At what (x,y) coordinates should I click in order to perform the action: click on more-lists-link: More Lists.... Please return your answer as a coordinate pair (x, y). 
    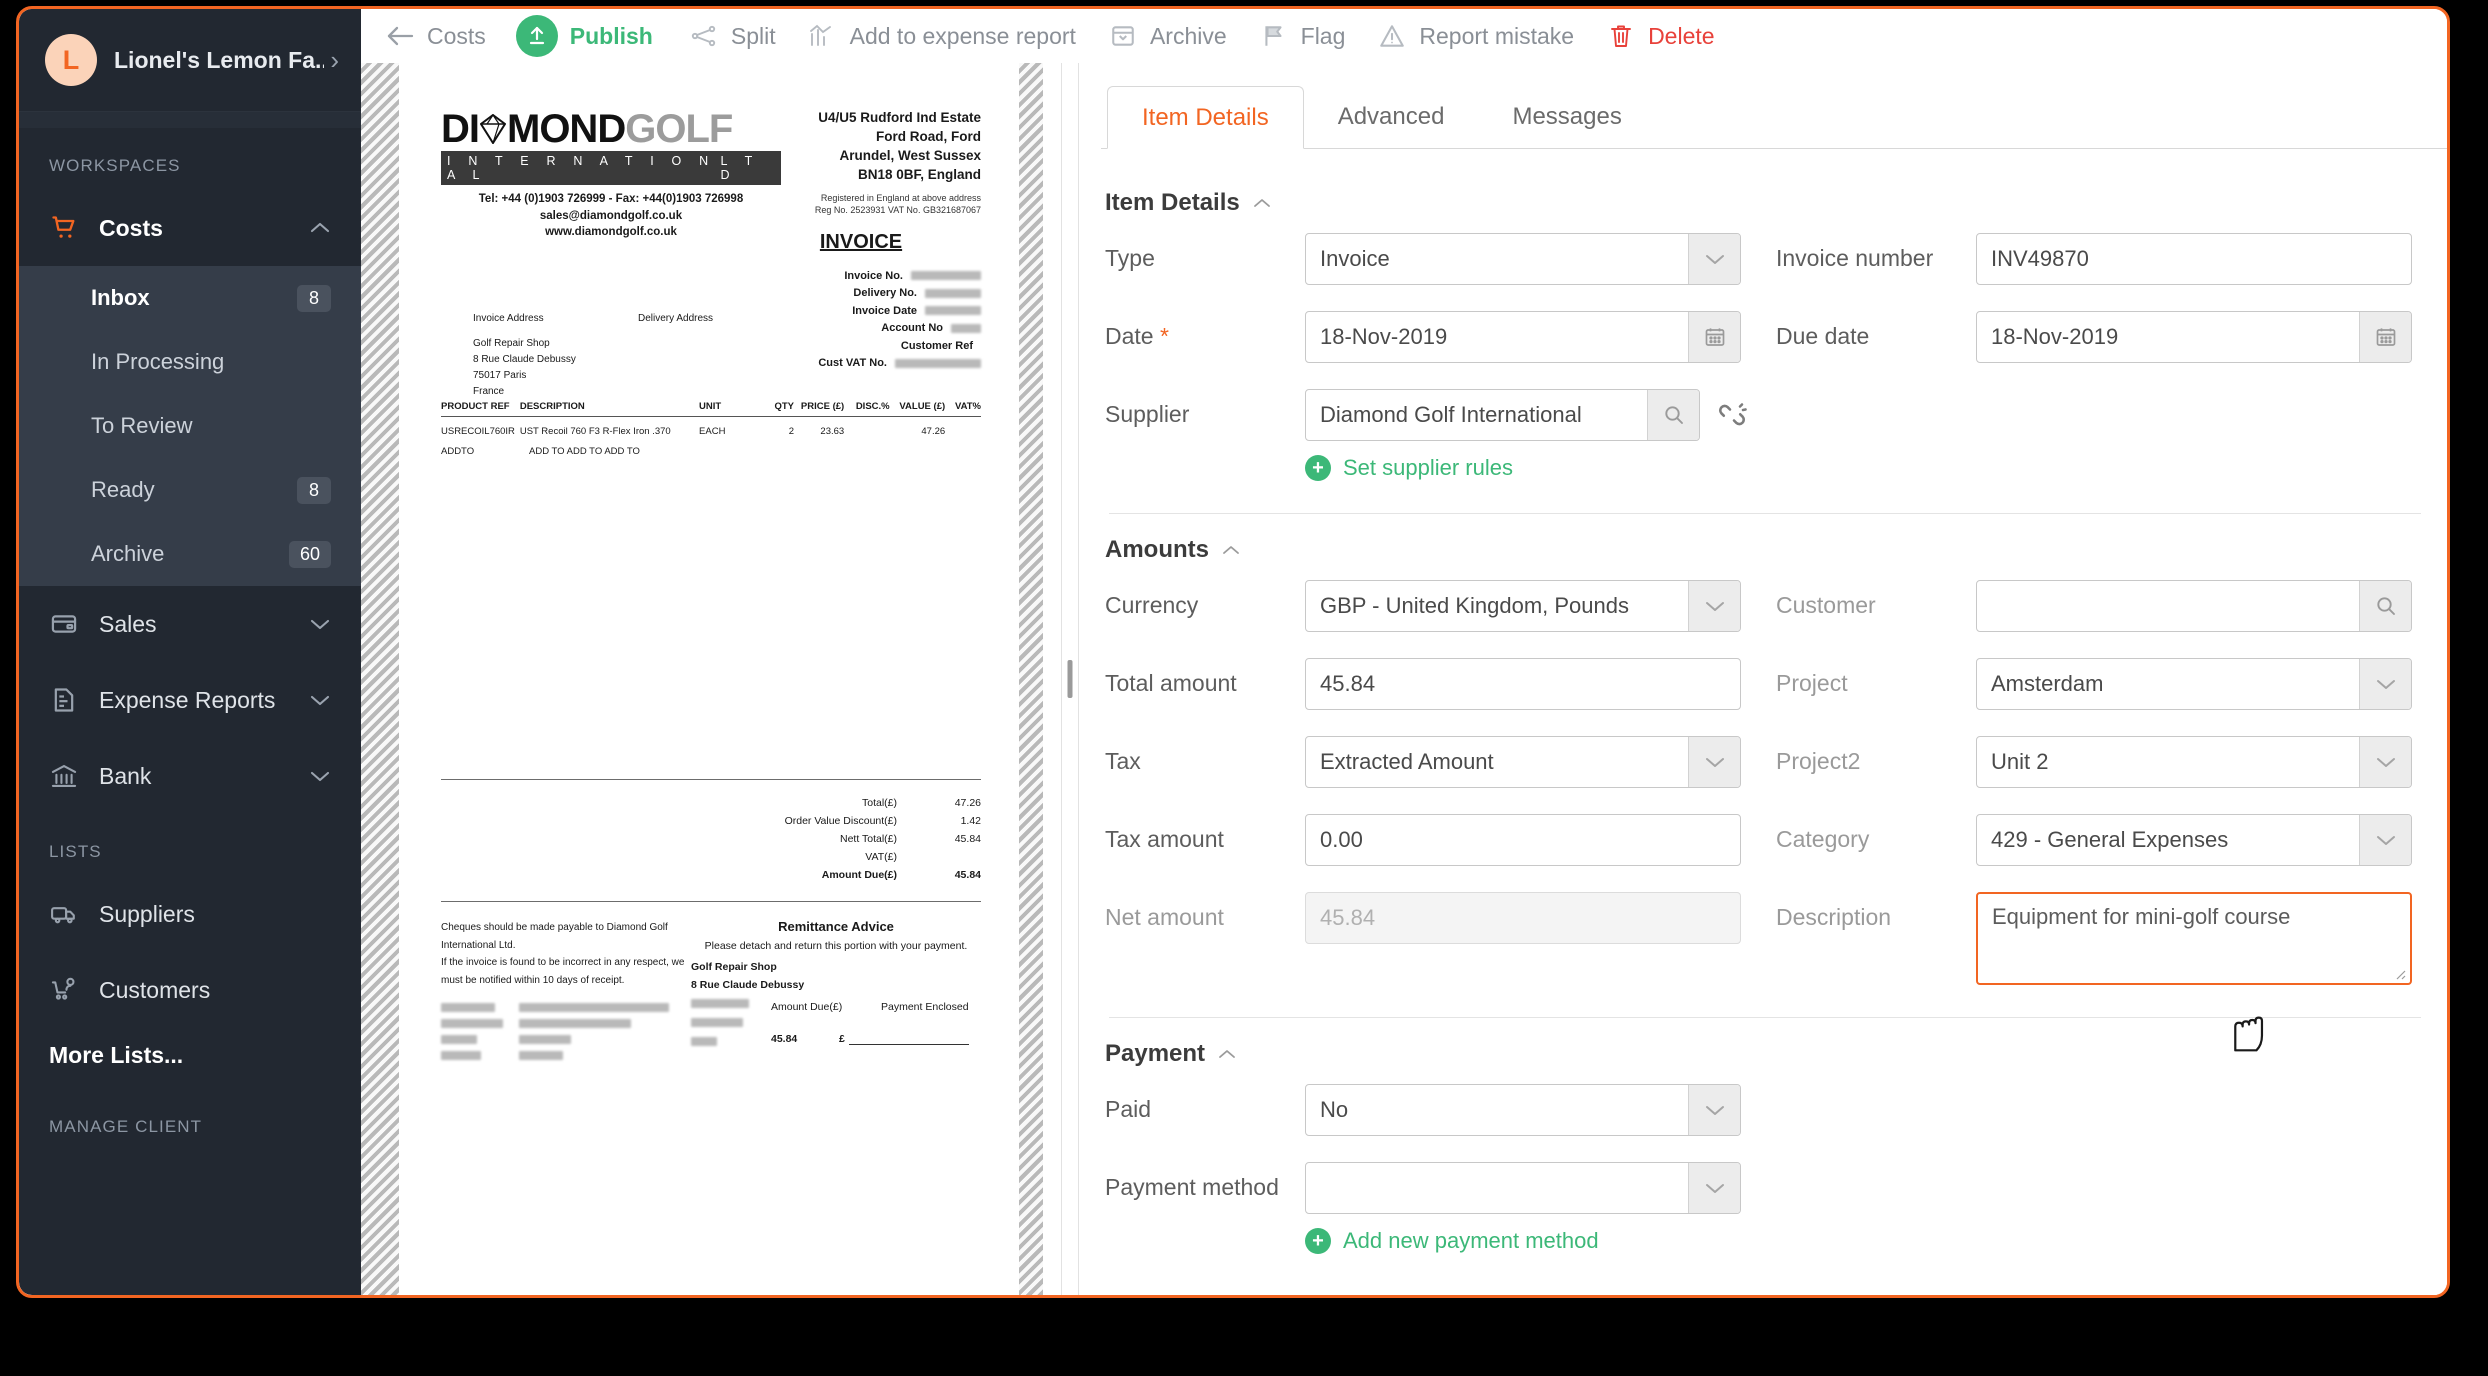
    Looking at the image, I should click on (190, 1055).